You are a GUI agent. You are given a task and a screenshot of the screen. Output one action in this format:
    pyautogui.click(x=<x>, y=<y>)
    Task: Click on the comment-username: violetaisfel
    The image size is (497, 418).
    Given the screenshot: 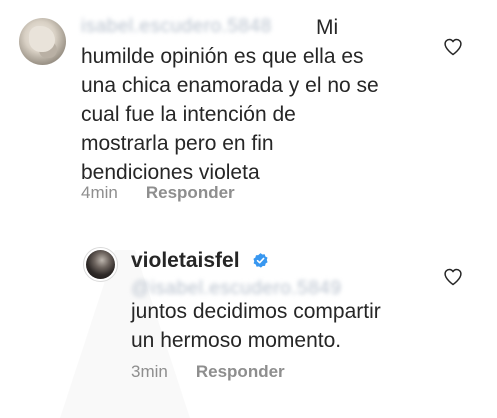 What is the action you would take?
    pyautogui.click(x=185, y=261)
    